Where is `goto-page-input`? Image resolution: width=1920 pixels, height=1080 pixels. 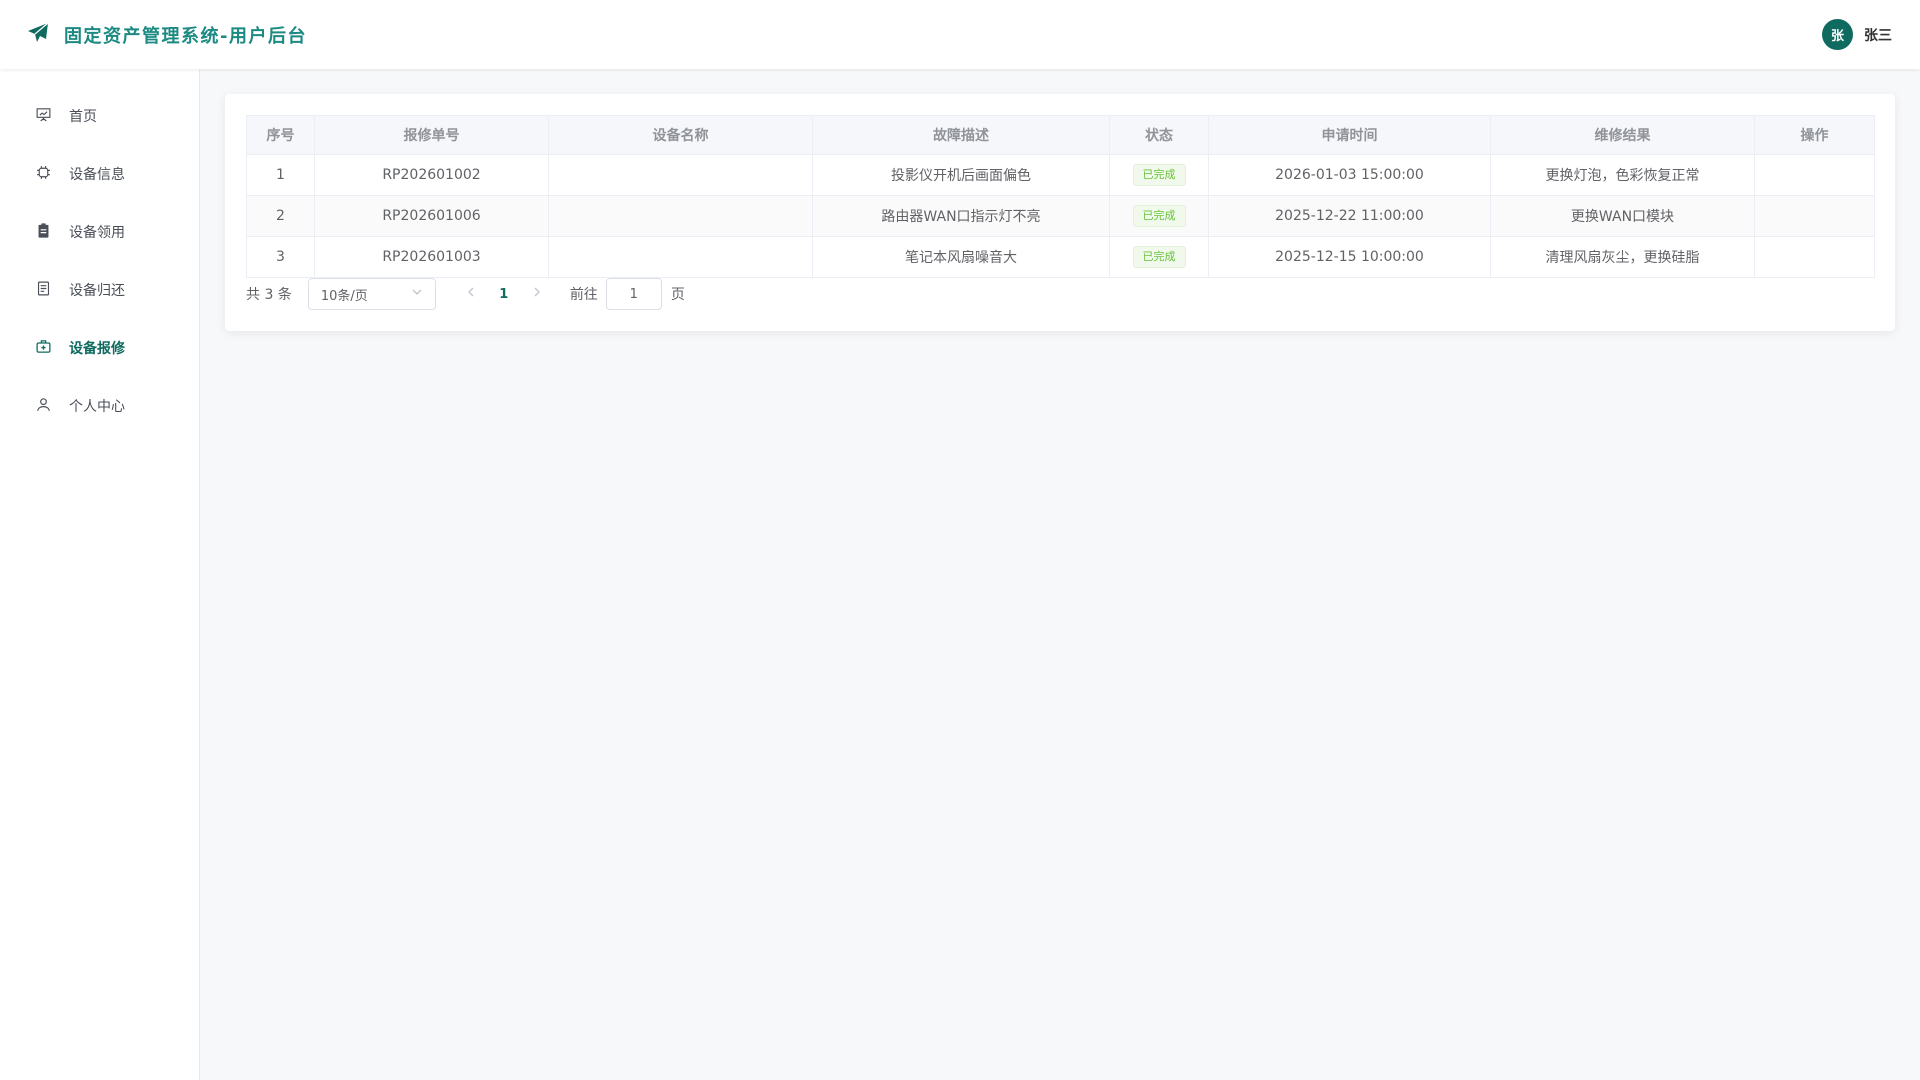 goto-page-input is located at coordinates (633, 294).